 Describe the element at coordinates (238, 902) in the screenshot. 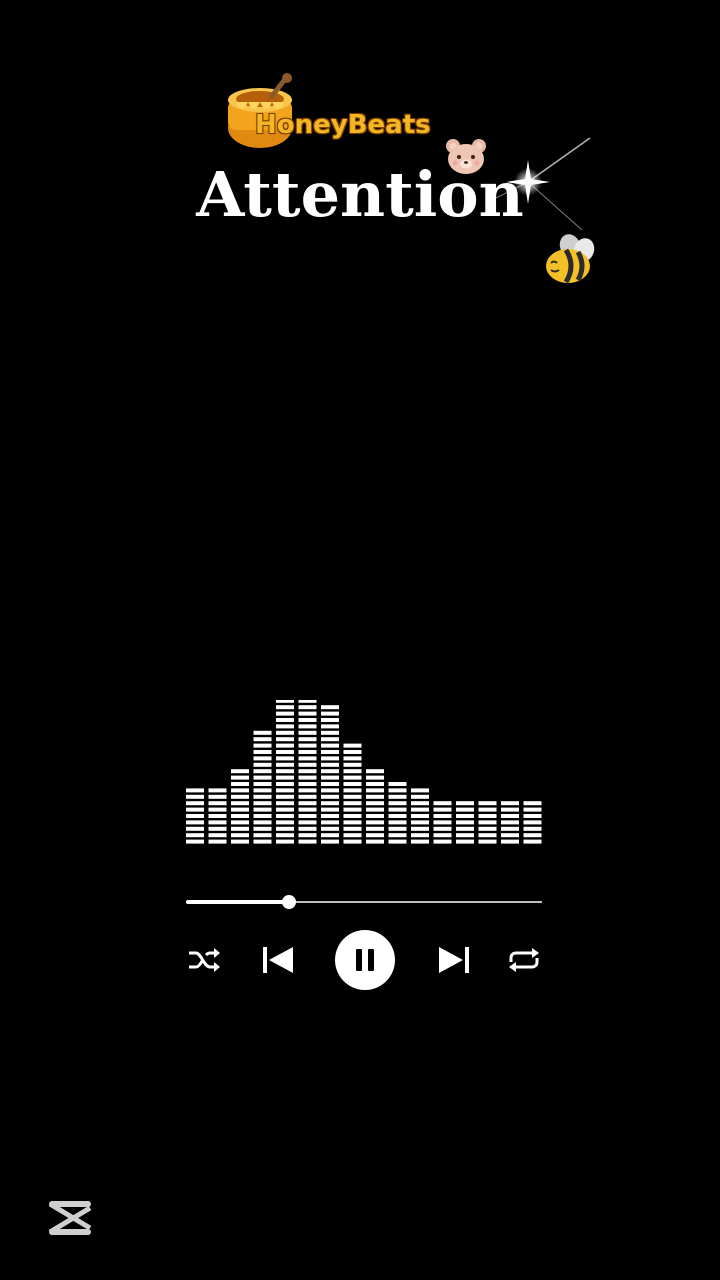

I see `progress-fill` at that location.